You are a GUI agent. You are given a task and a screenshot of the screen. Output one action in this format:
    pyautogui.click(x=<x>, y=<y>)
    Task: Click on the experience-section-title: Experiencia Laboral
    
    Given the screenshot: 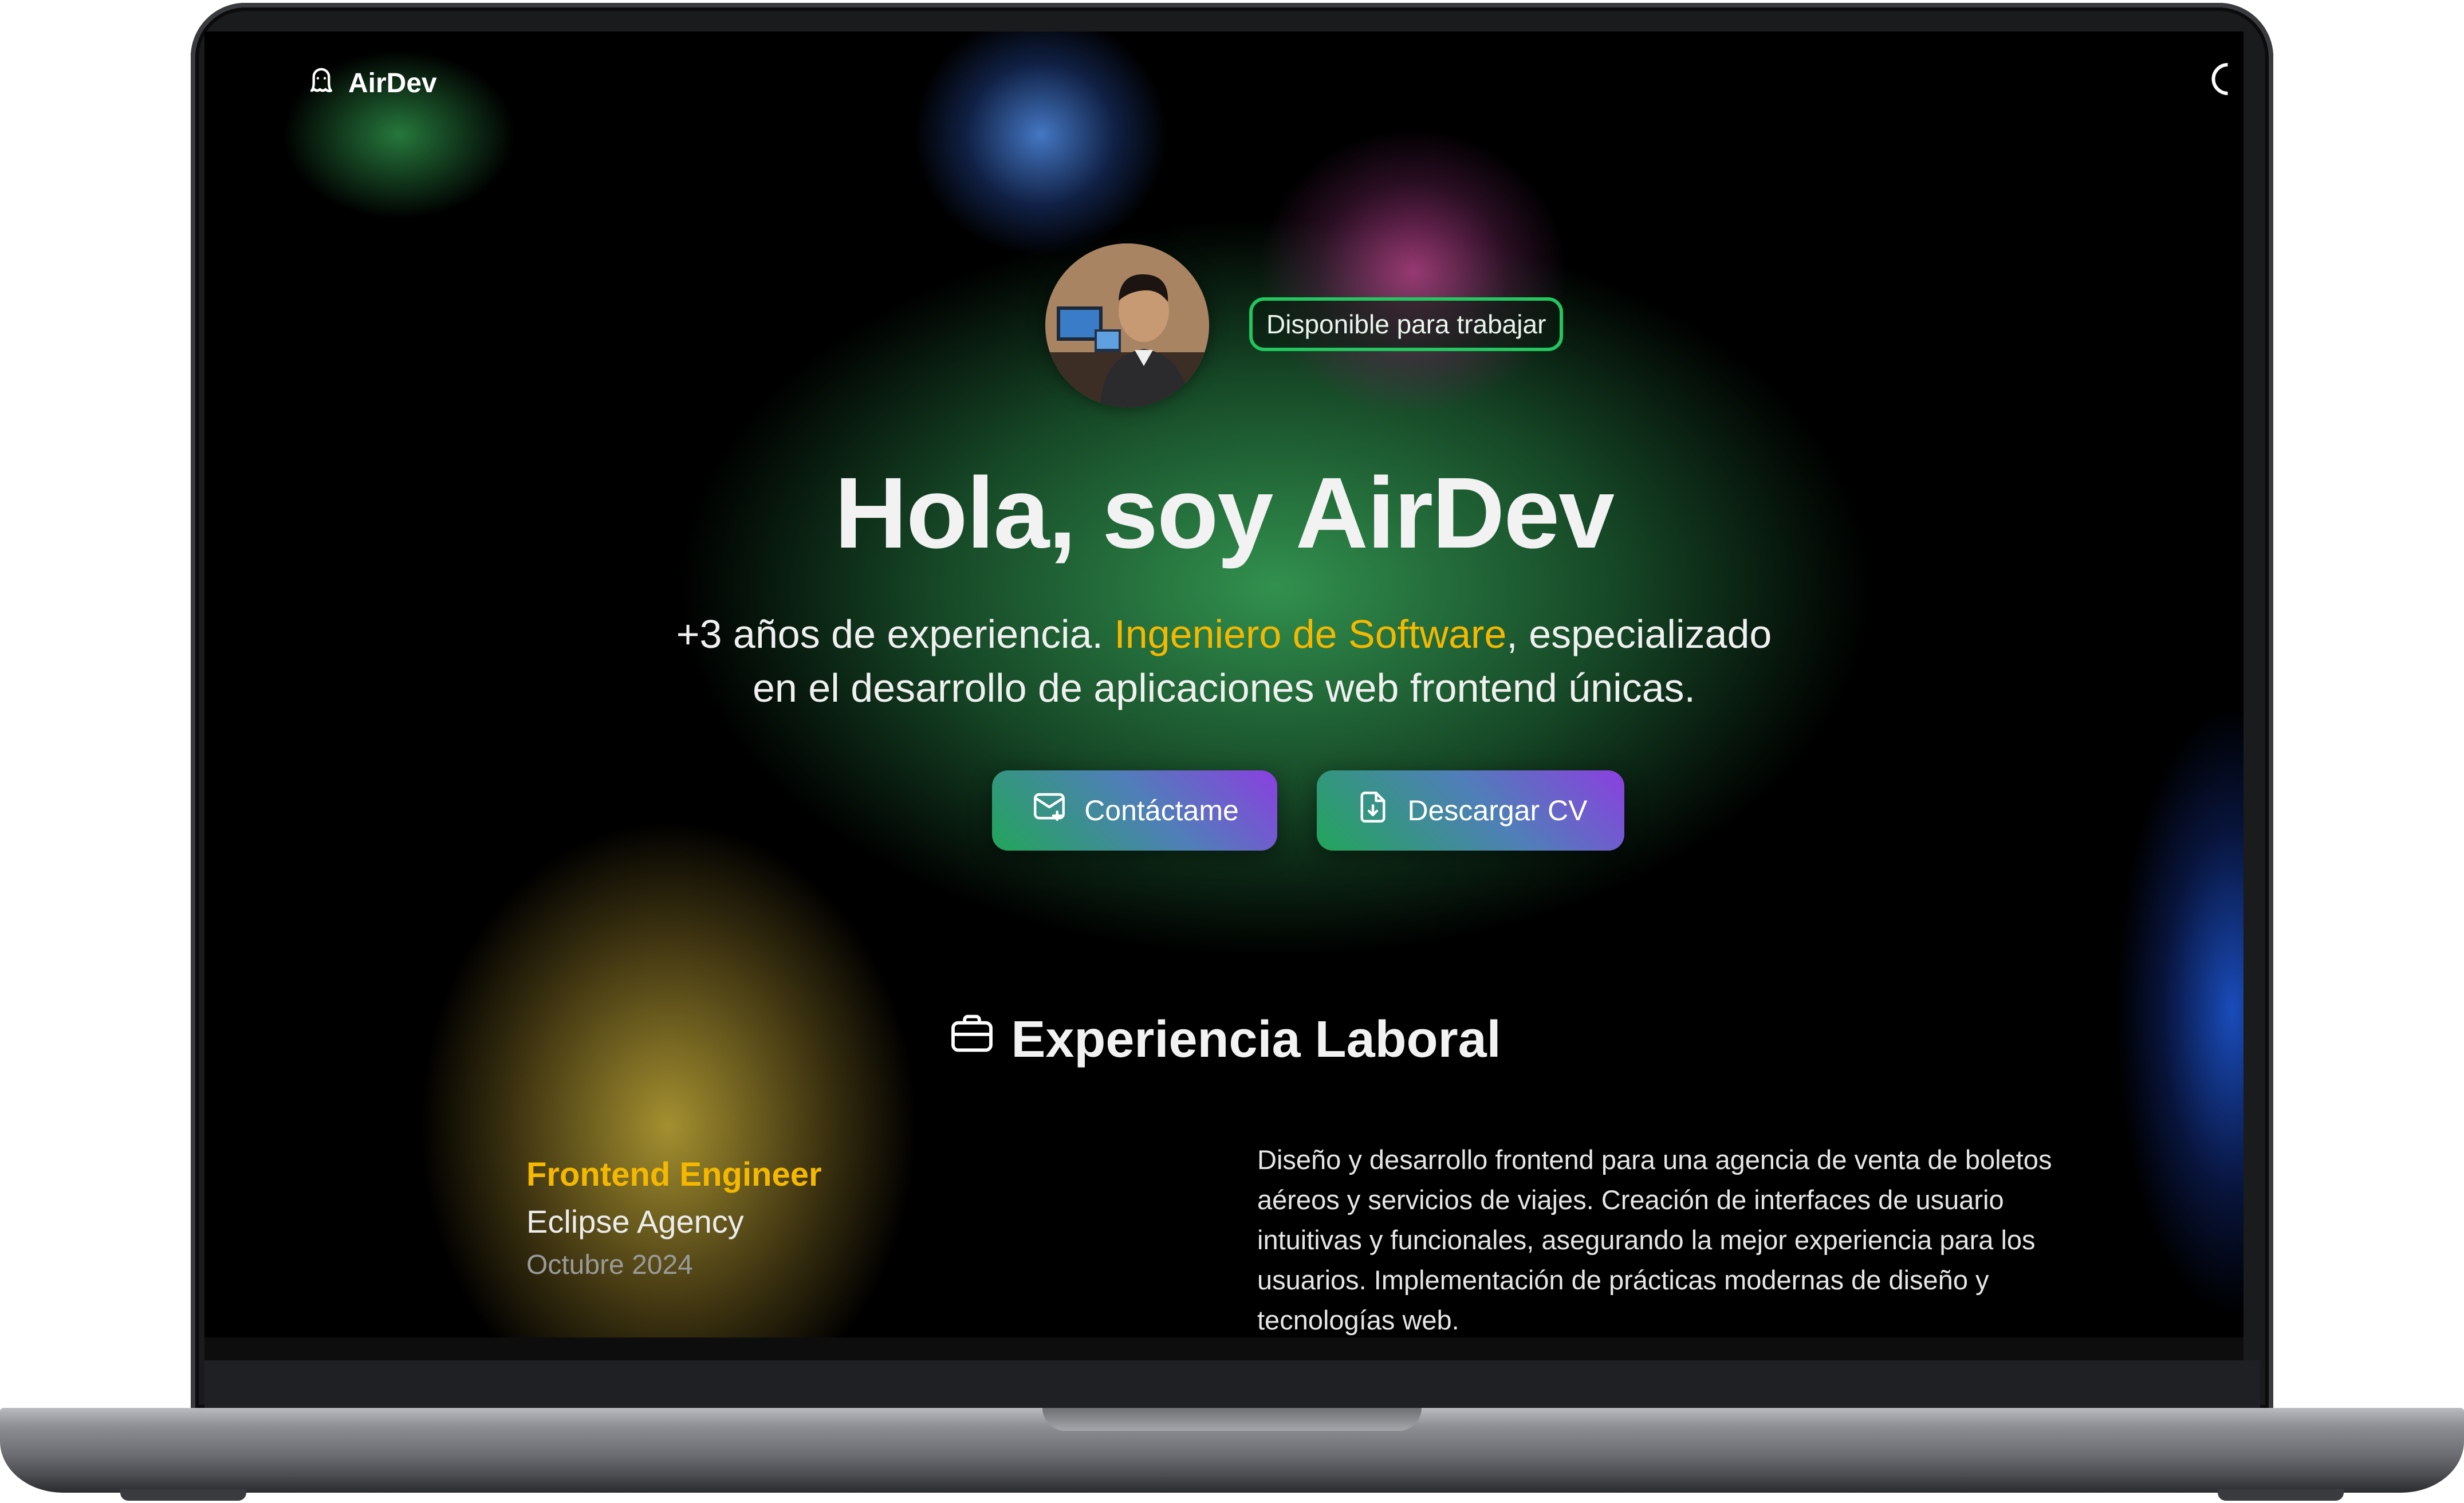 What is the action you would take?
    pyautogui.click(x=1223, y=1039)
    